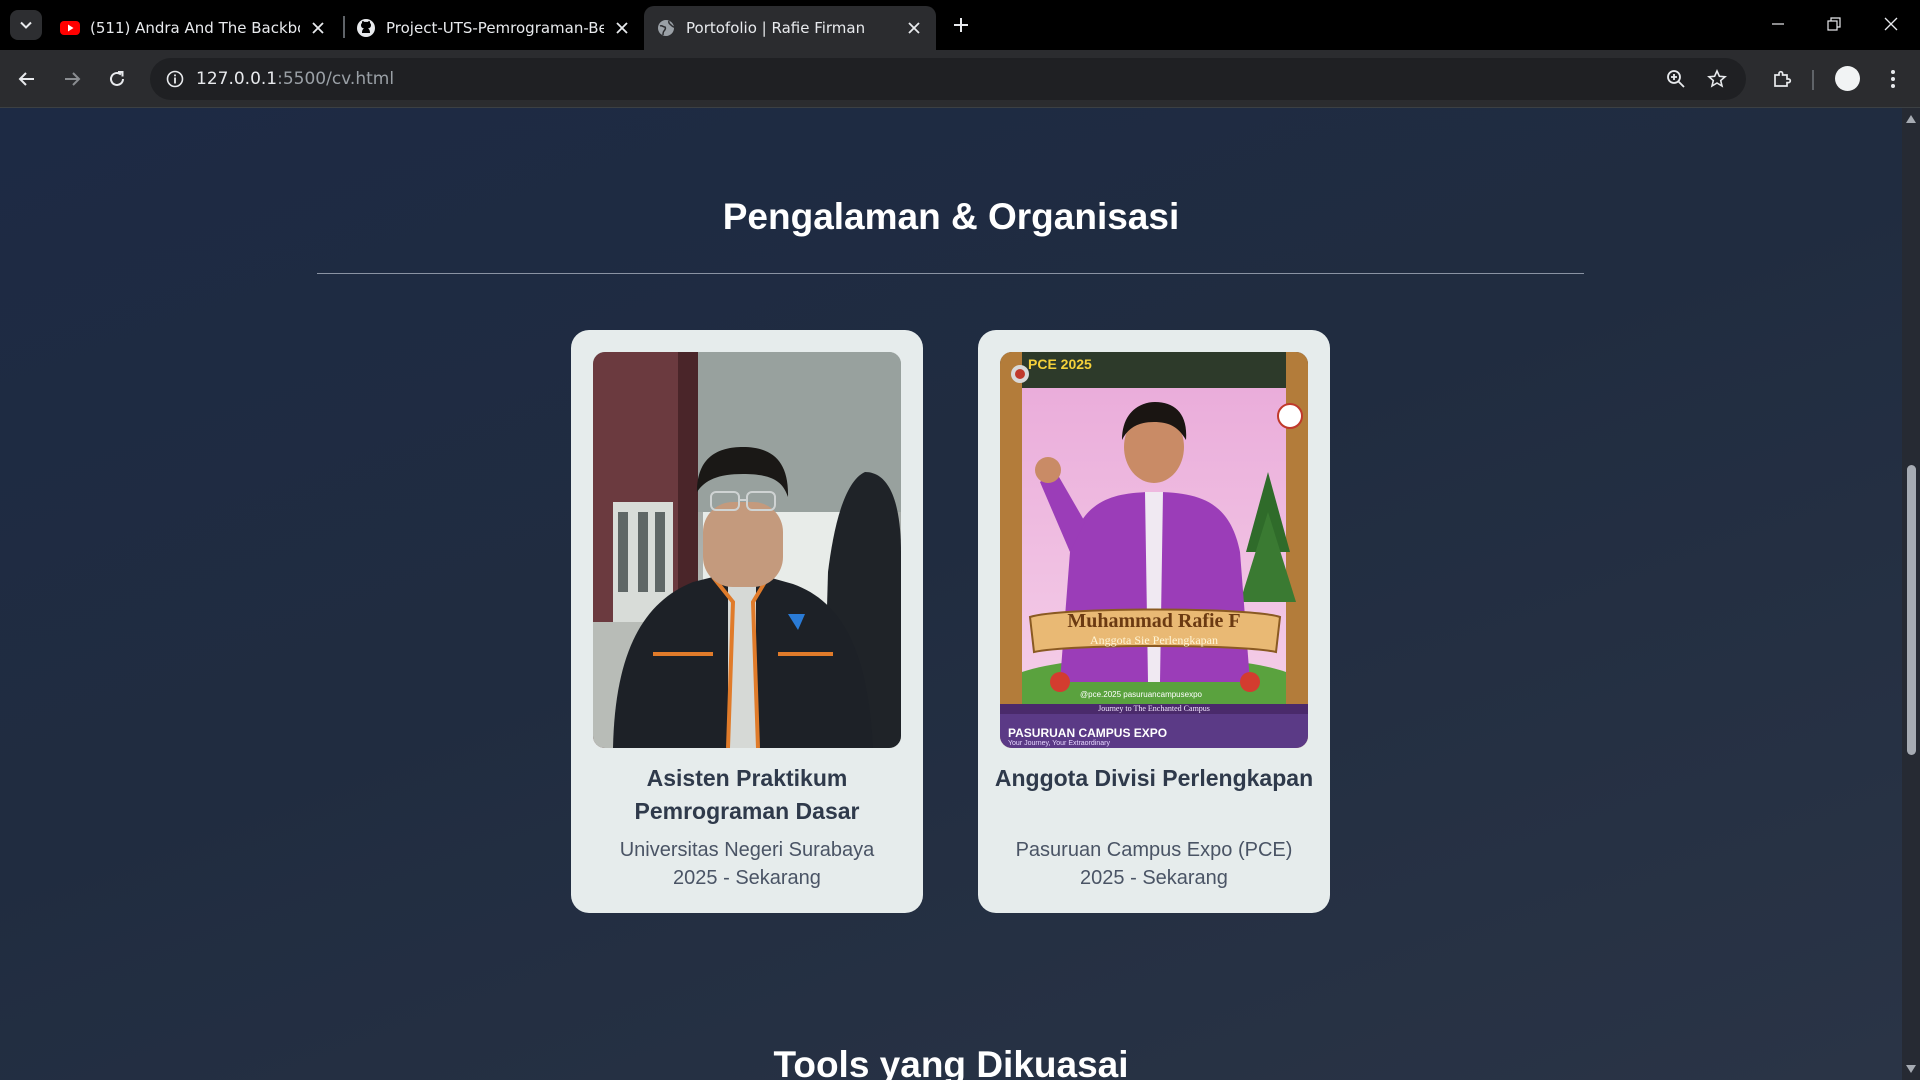 The width and height of the screenshot is (1920, 1080). What do you see at coordinates (1059, 743) in the screenshot?
I see `poster-footer-sub: Your Journey, Your Extraordinary` at bounding box center [1059, 743].